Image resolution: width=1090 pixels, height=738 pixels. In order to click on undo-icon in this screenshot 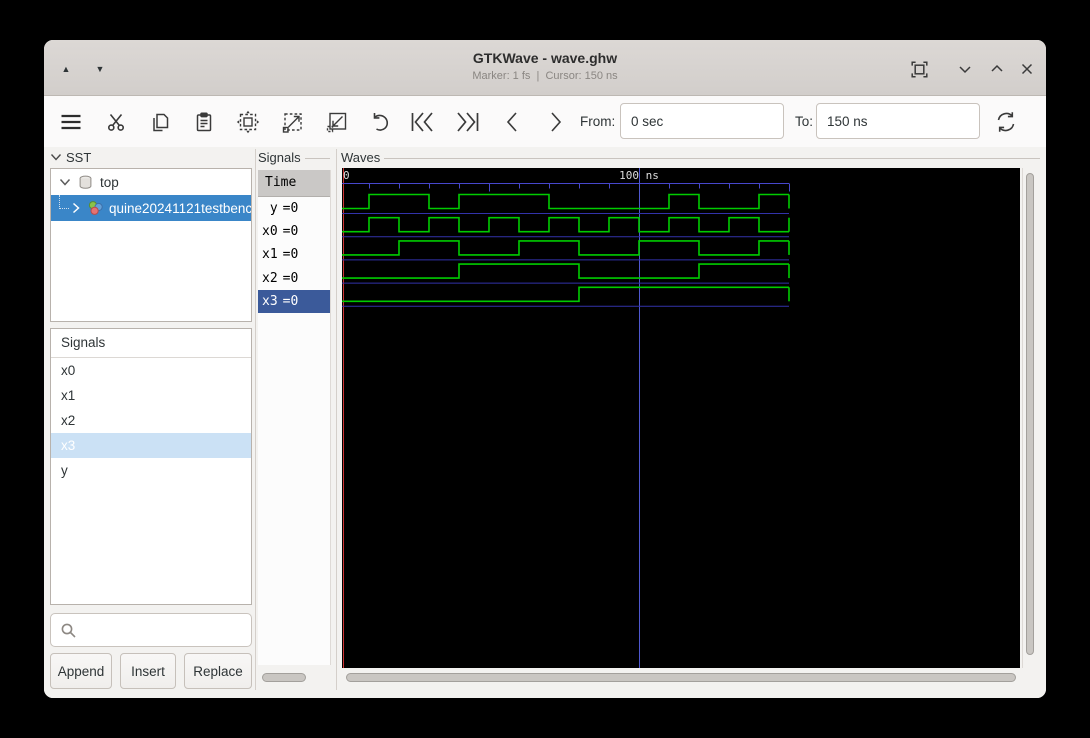, I will do `click(380, 121)`.